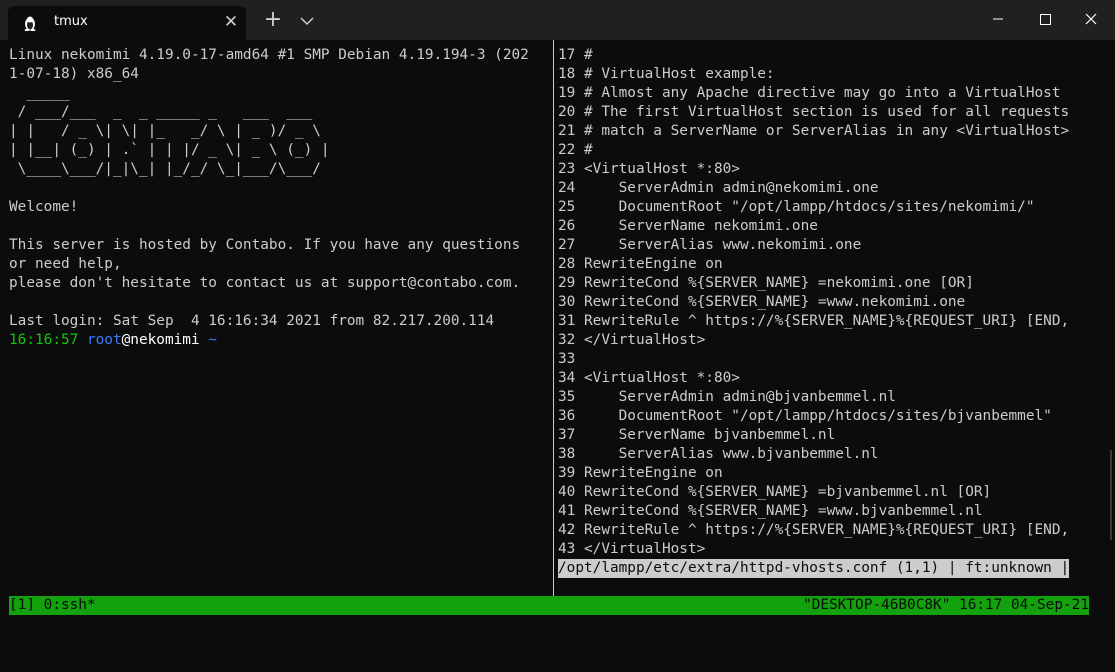 The width and height of the screenshot is (1115, 672). I want to click on linux-penguin-icon, so click(30, 23).